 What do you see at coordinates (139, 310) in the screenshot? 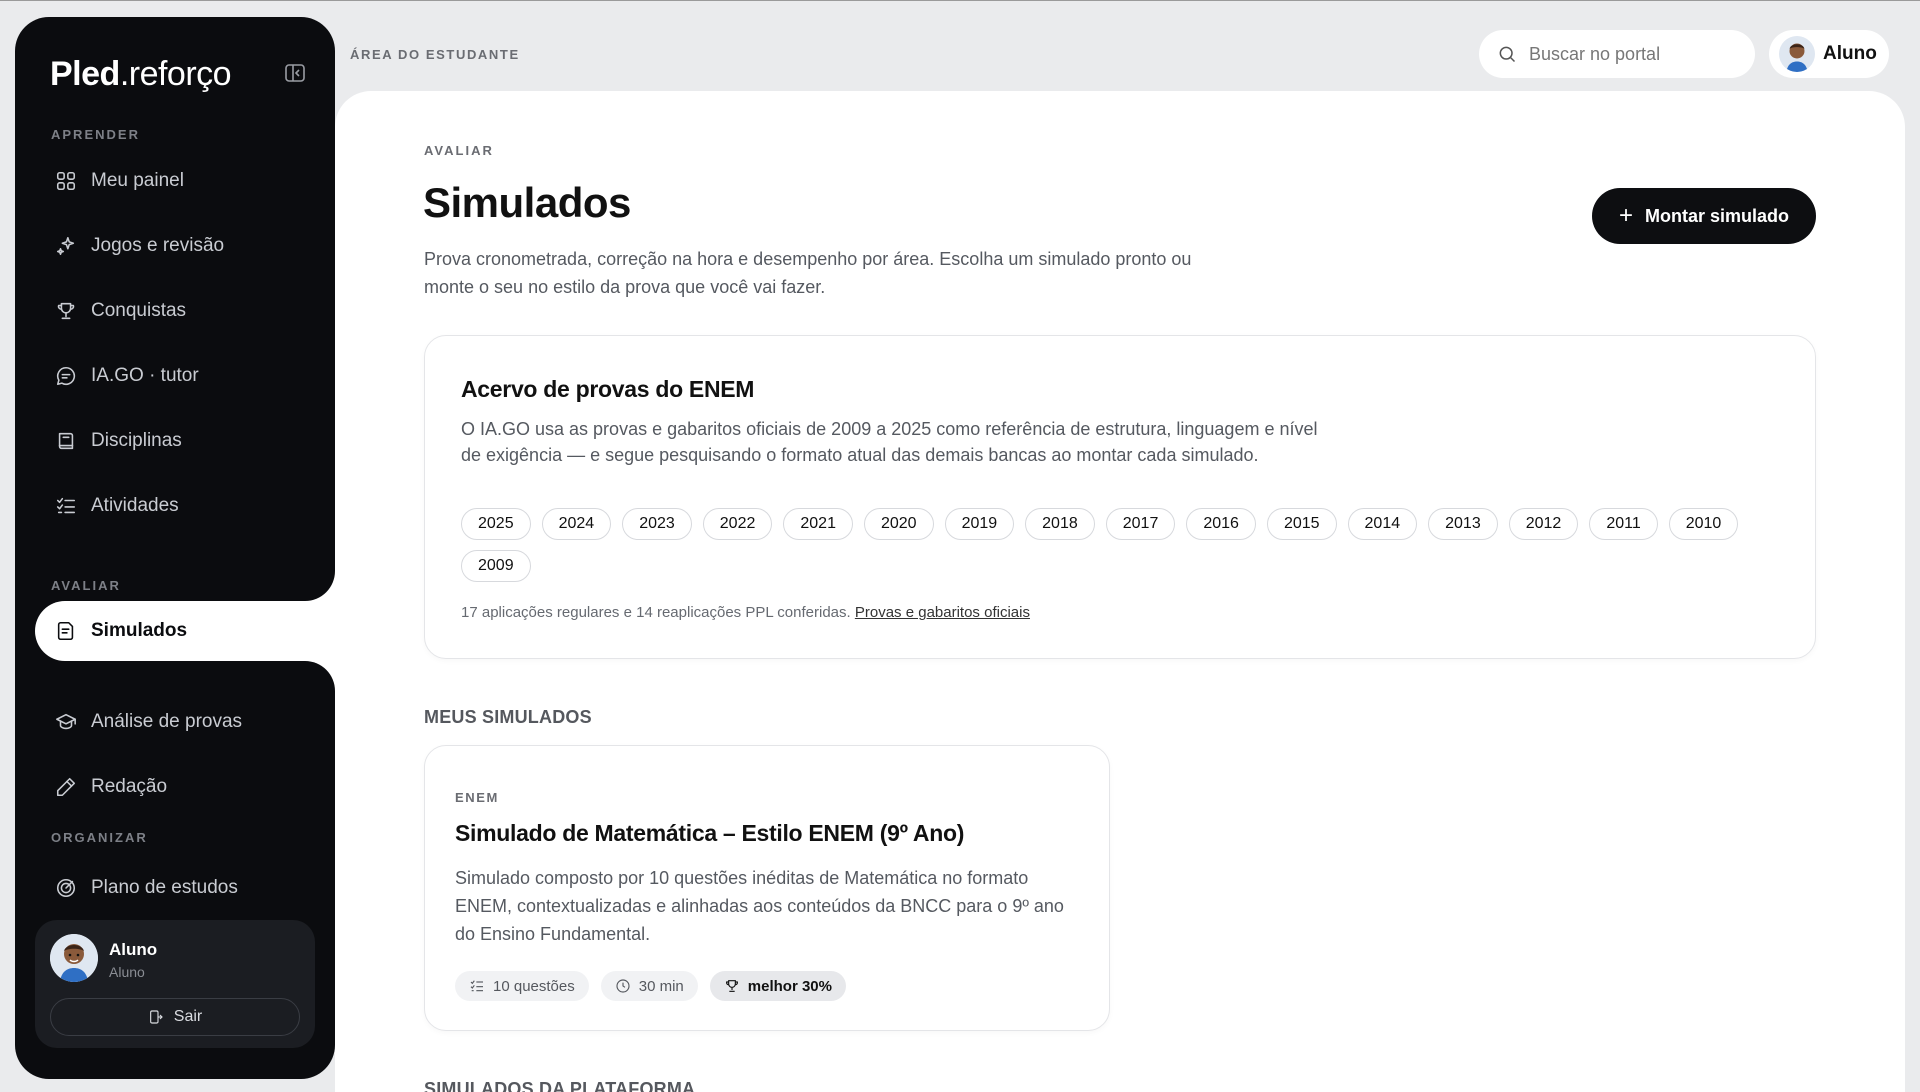
I see `sidebar-item-label: Conquistas` at bounding box center [139, 310].